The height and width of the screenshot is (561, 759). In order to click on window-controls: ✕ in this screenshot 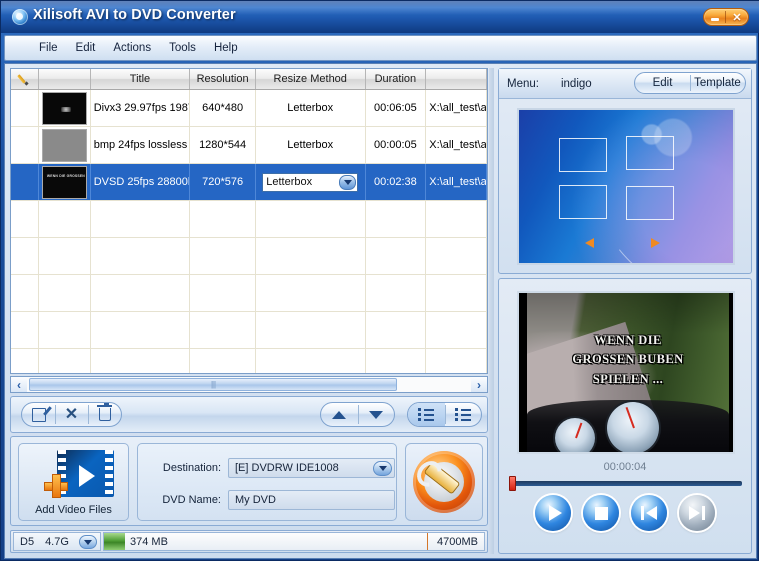, I will do `click(726, 17)`.